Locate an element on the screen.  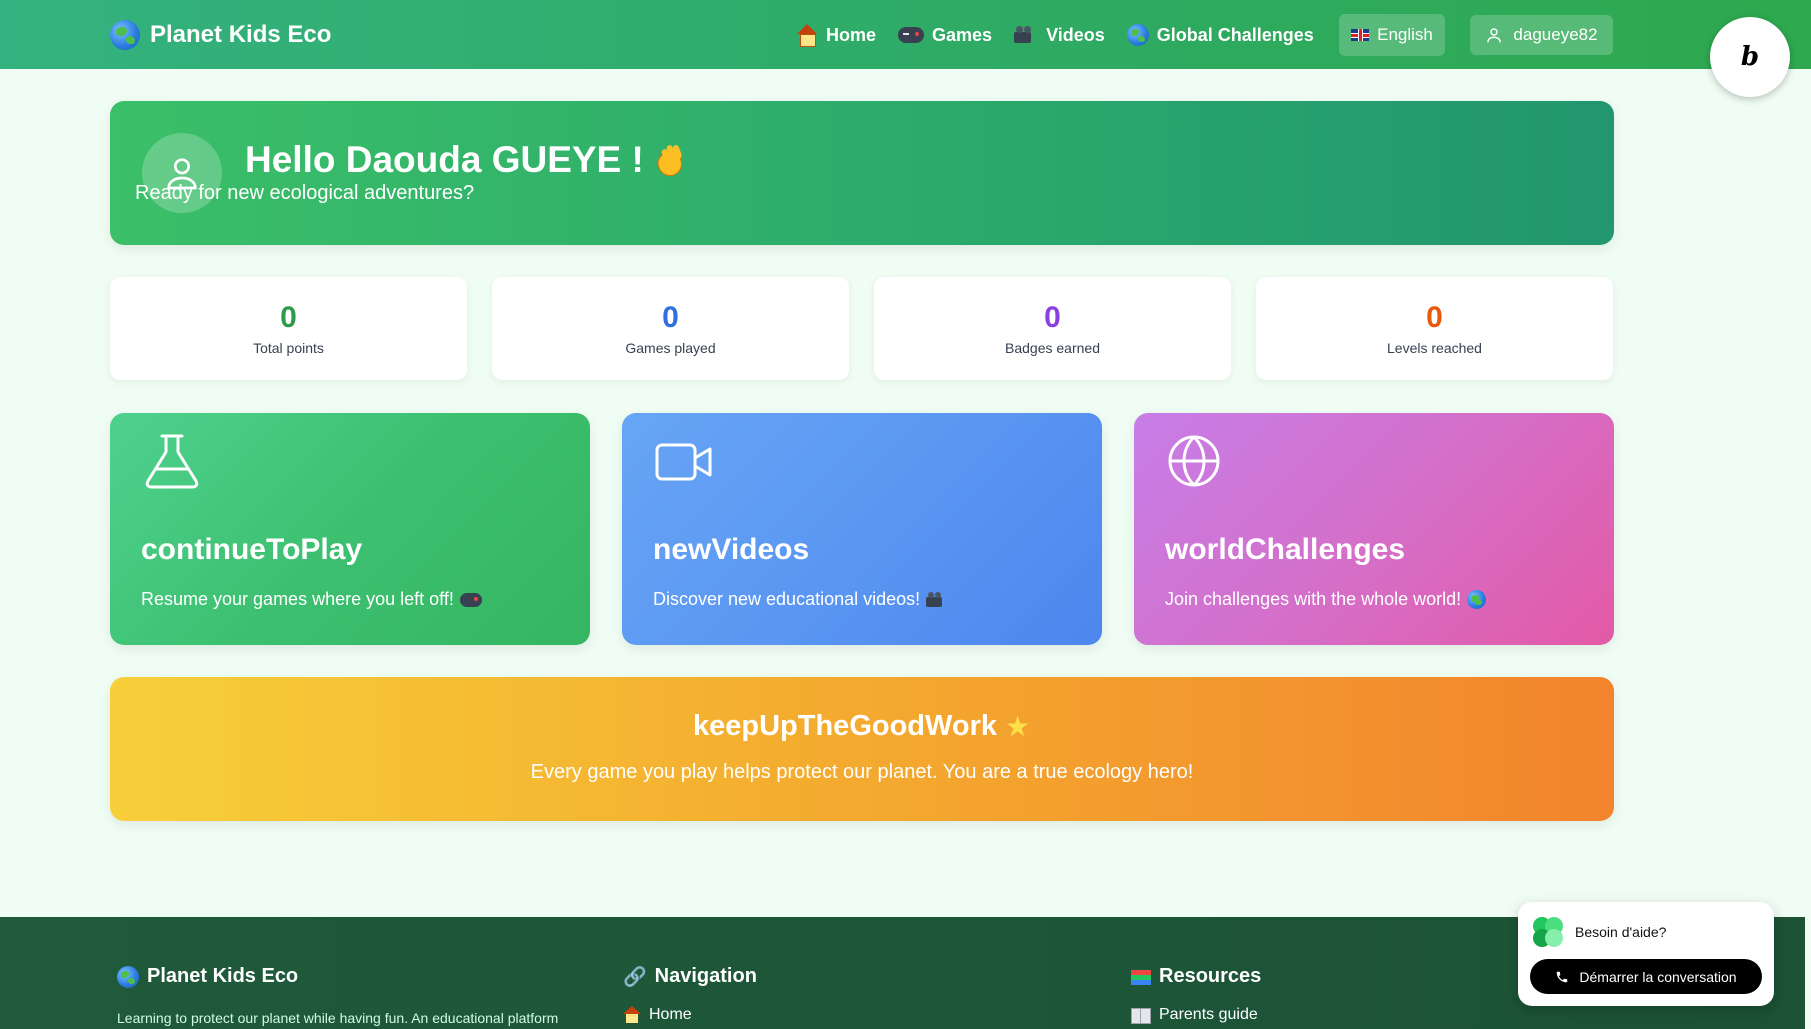
start-conversation-label: Démarrer la conversation is located at coordinates (1658, 976).